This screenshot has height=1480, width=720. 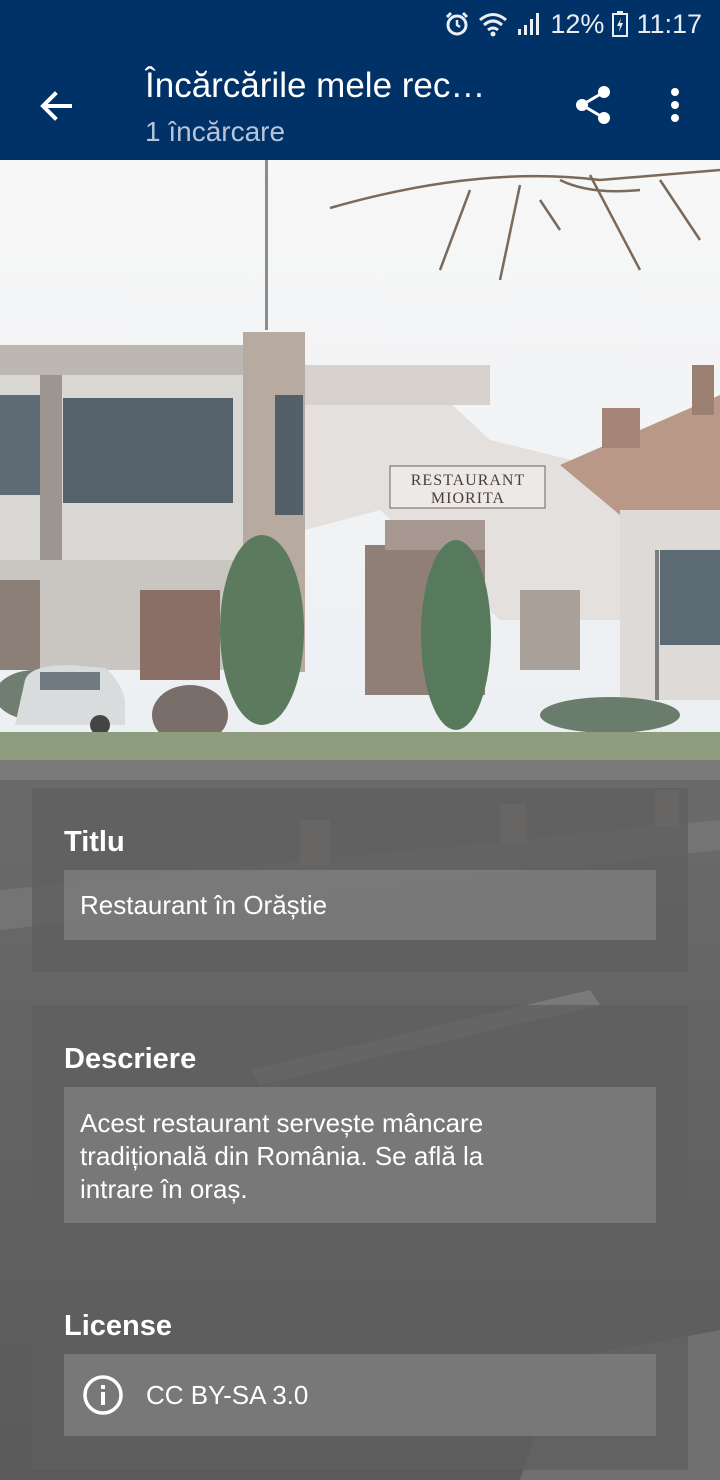 I want to click on share-icon, so click(x=593, y=105).